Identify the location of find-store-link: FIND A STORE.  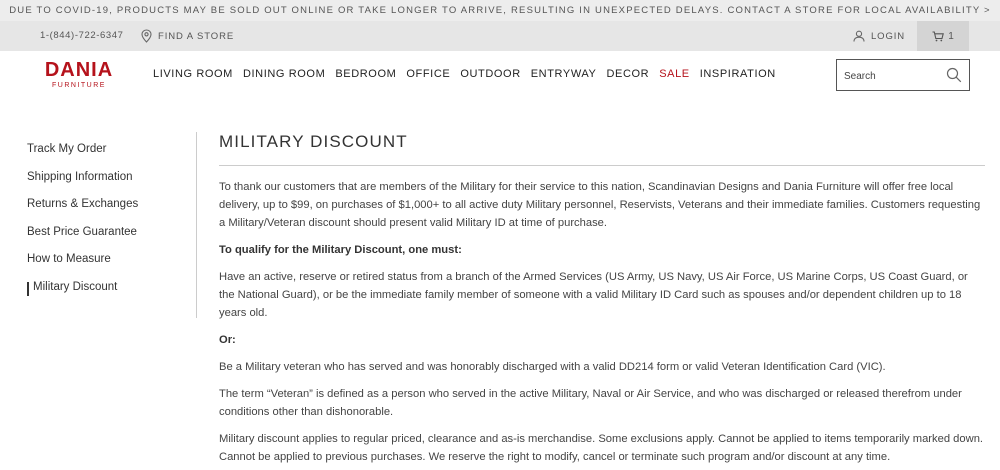
(187, 36).